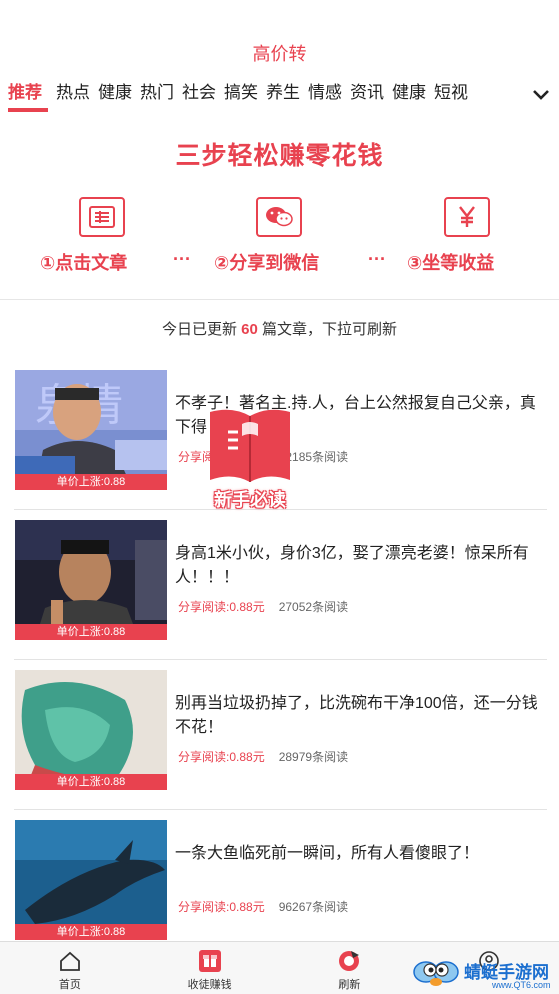 This screenshot has height=994, width=559. What do you see at coordinates (360, 566) in the screenshot?
I see `article-title: 身高1米小伙，身价3亿，娶了漂亮老婆！惊呆所有人！！！` at bounding box center [360, 566].